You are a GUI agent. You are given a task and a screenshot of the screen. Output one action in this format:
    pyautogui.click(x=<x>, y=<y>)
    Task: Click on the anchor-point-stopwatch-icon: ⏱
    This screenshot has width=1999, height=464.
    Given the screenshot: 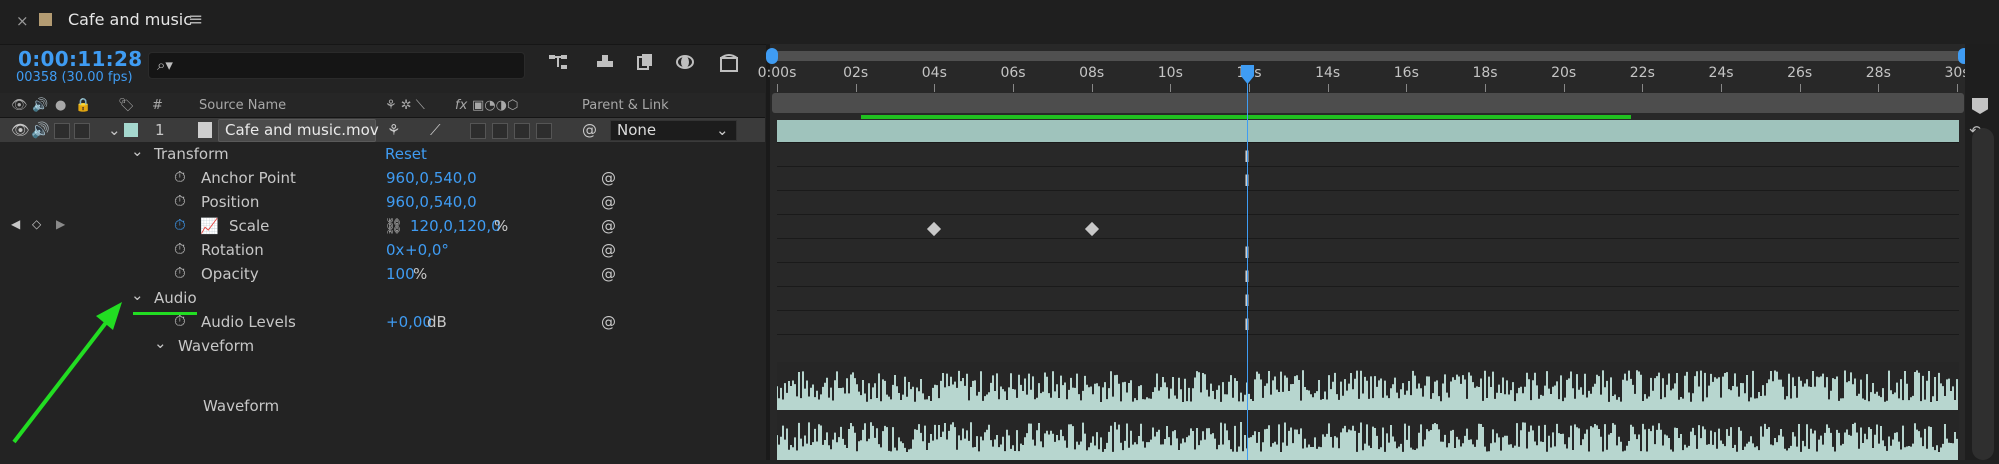 What is the action you would take?
    pyautogui.click(x=180, y=177)
    